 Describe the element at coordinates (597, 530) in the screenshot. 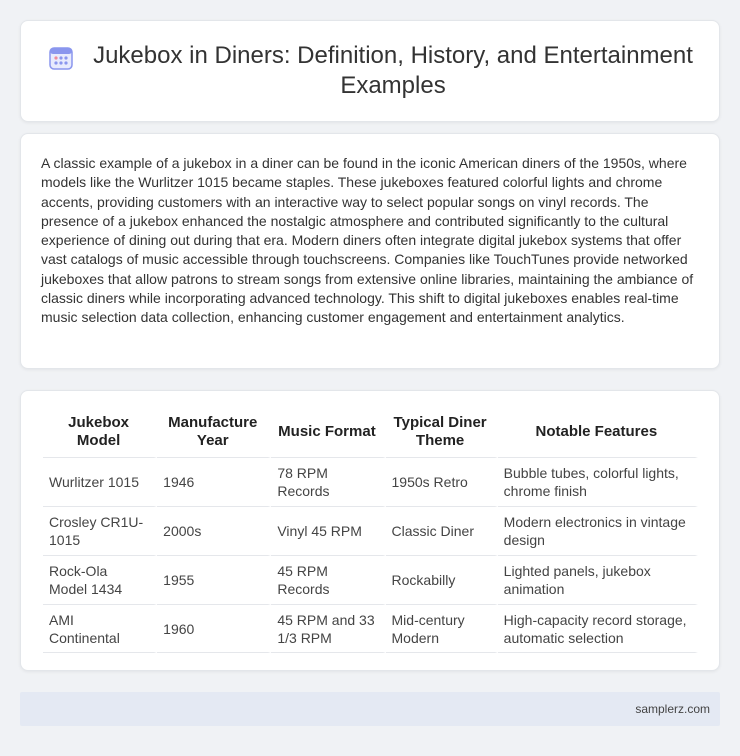

I see `cell-features: Modern electronics in vintage design` at that location.